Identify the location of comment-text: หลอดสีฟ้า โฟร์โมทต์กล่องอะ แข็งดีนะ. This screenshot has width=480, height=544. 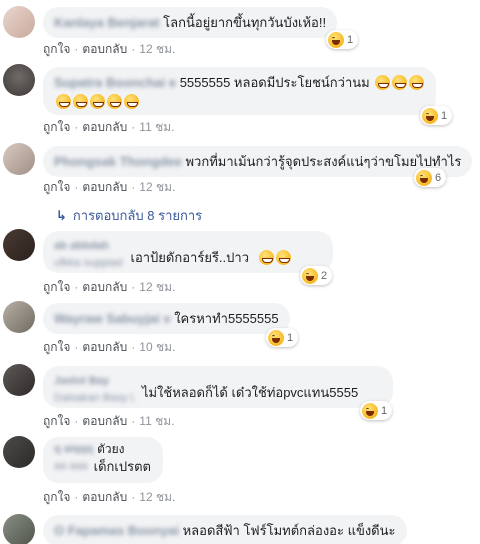
(289, 530).